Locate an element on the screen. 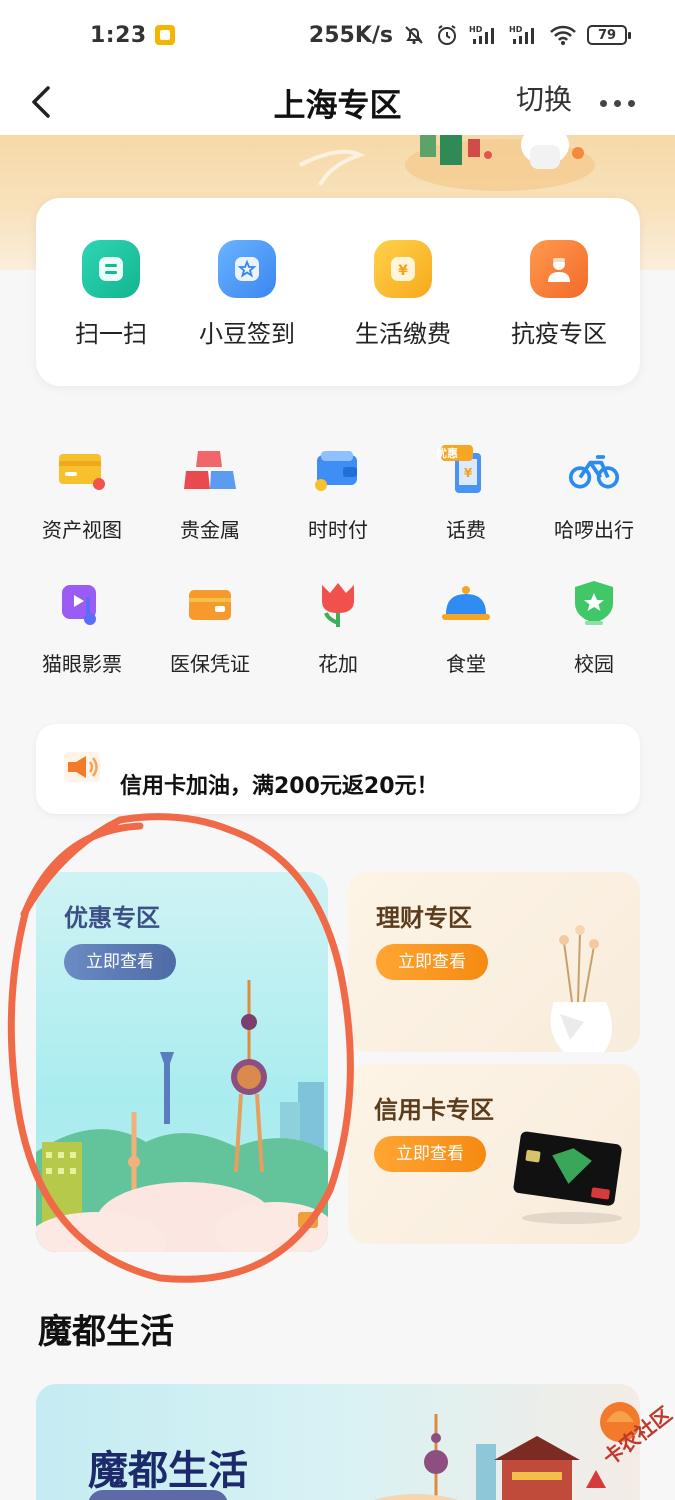 This screenshot has height=1500, width=675. grid-label: 资产视图 is located at coordinates (82, 530).